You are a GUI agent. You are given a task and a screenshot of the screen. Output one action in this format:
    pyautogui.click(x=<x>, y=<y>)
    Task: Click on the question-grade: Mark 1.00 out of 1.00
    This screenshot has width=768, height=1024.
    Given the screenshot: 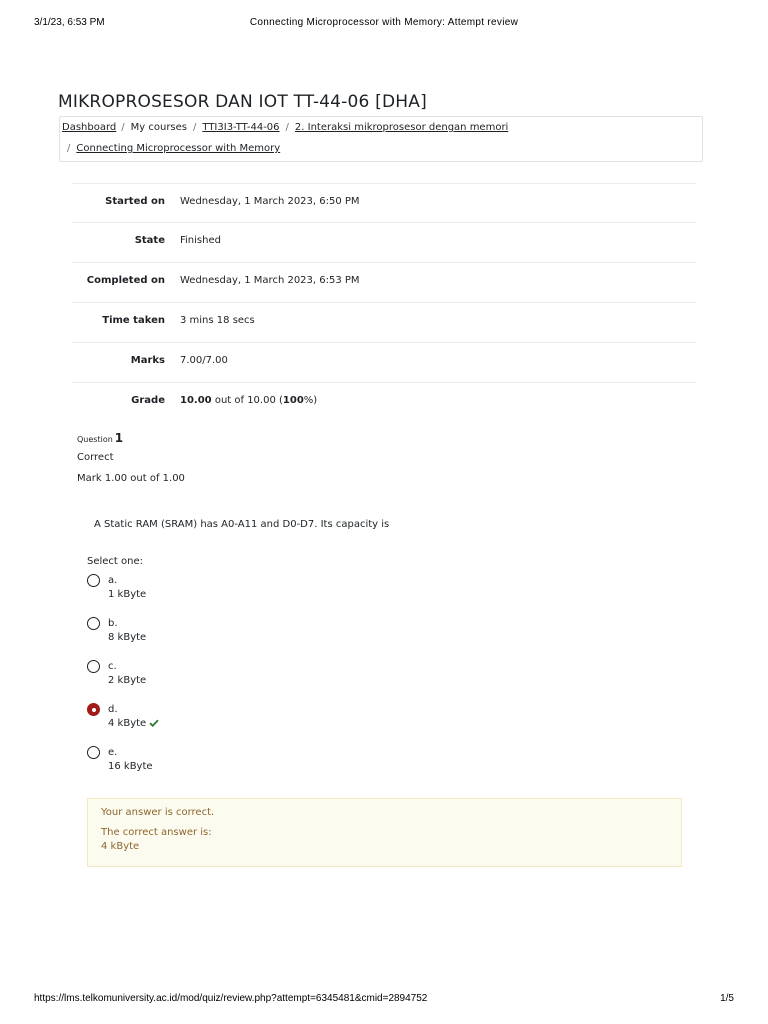 What is the action you would take?
    pyautogui.click(x=131, y=478)
    